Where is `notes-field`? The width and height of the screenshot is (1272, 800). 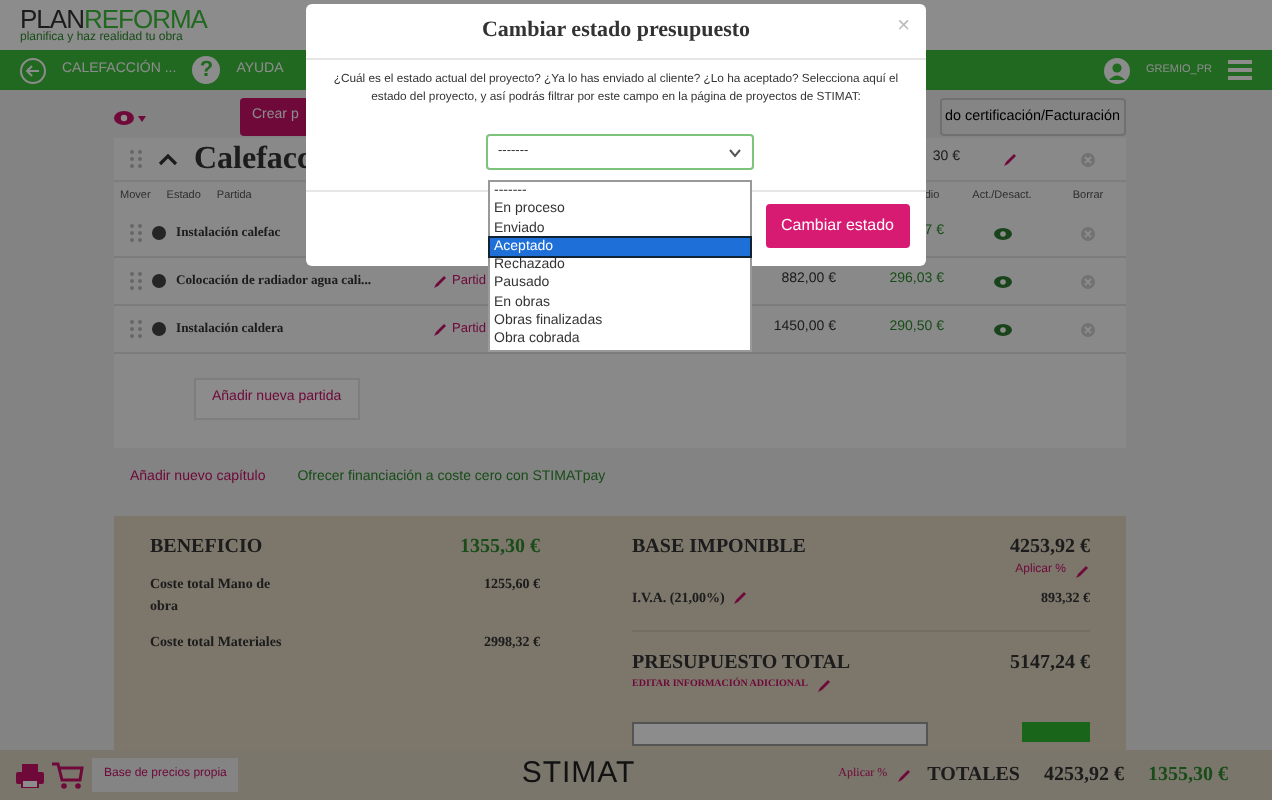 notes-field is located at coordinates (780, 733).